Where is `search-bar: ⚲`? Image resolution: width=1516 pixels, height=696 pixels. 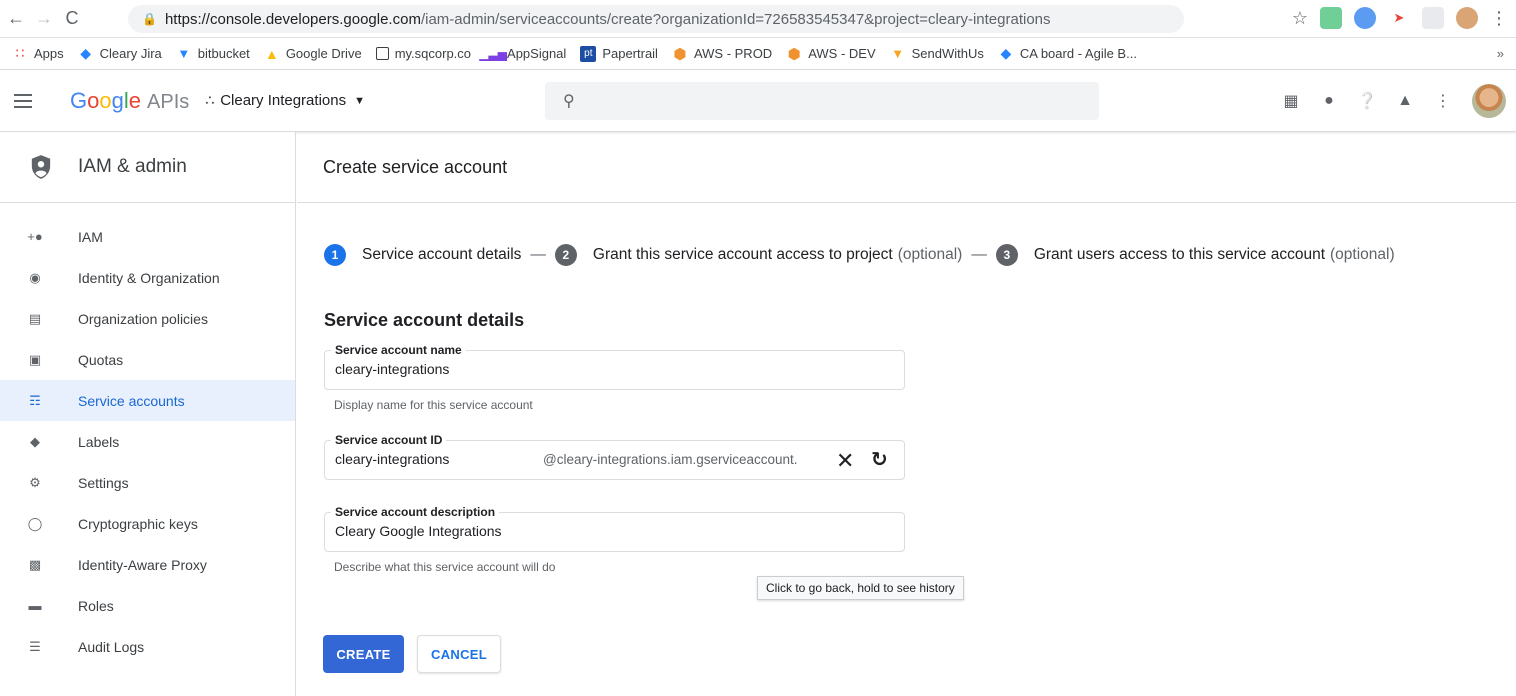
search-bar: ⚲ is located at coordinates (822, 101).